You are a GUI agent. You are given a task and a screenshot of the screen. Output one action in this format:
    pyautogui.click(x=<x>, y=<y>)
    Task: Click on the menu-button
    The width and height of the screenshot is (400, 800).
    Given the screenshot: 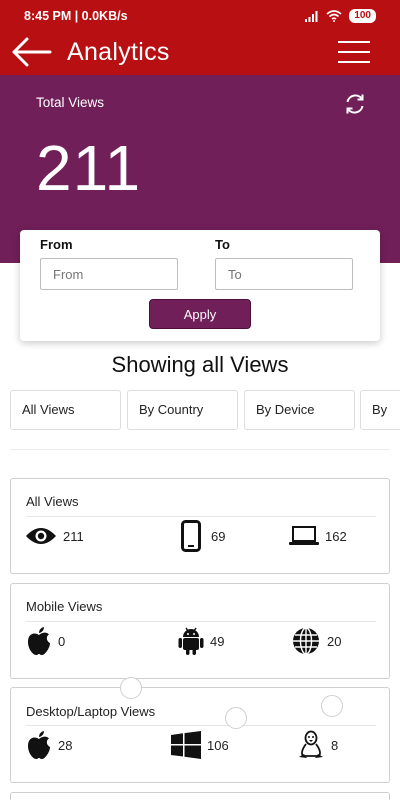 What is the action you would take?
    pyautogui.click(x=354, y=52)
    